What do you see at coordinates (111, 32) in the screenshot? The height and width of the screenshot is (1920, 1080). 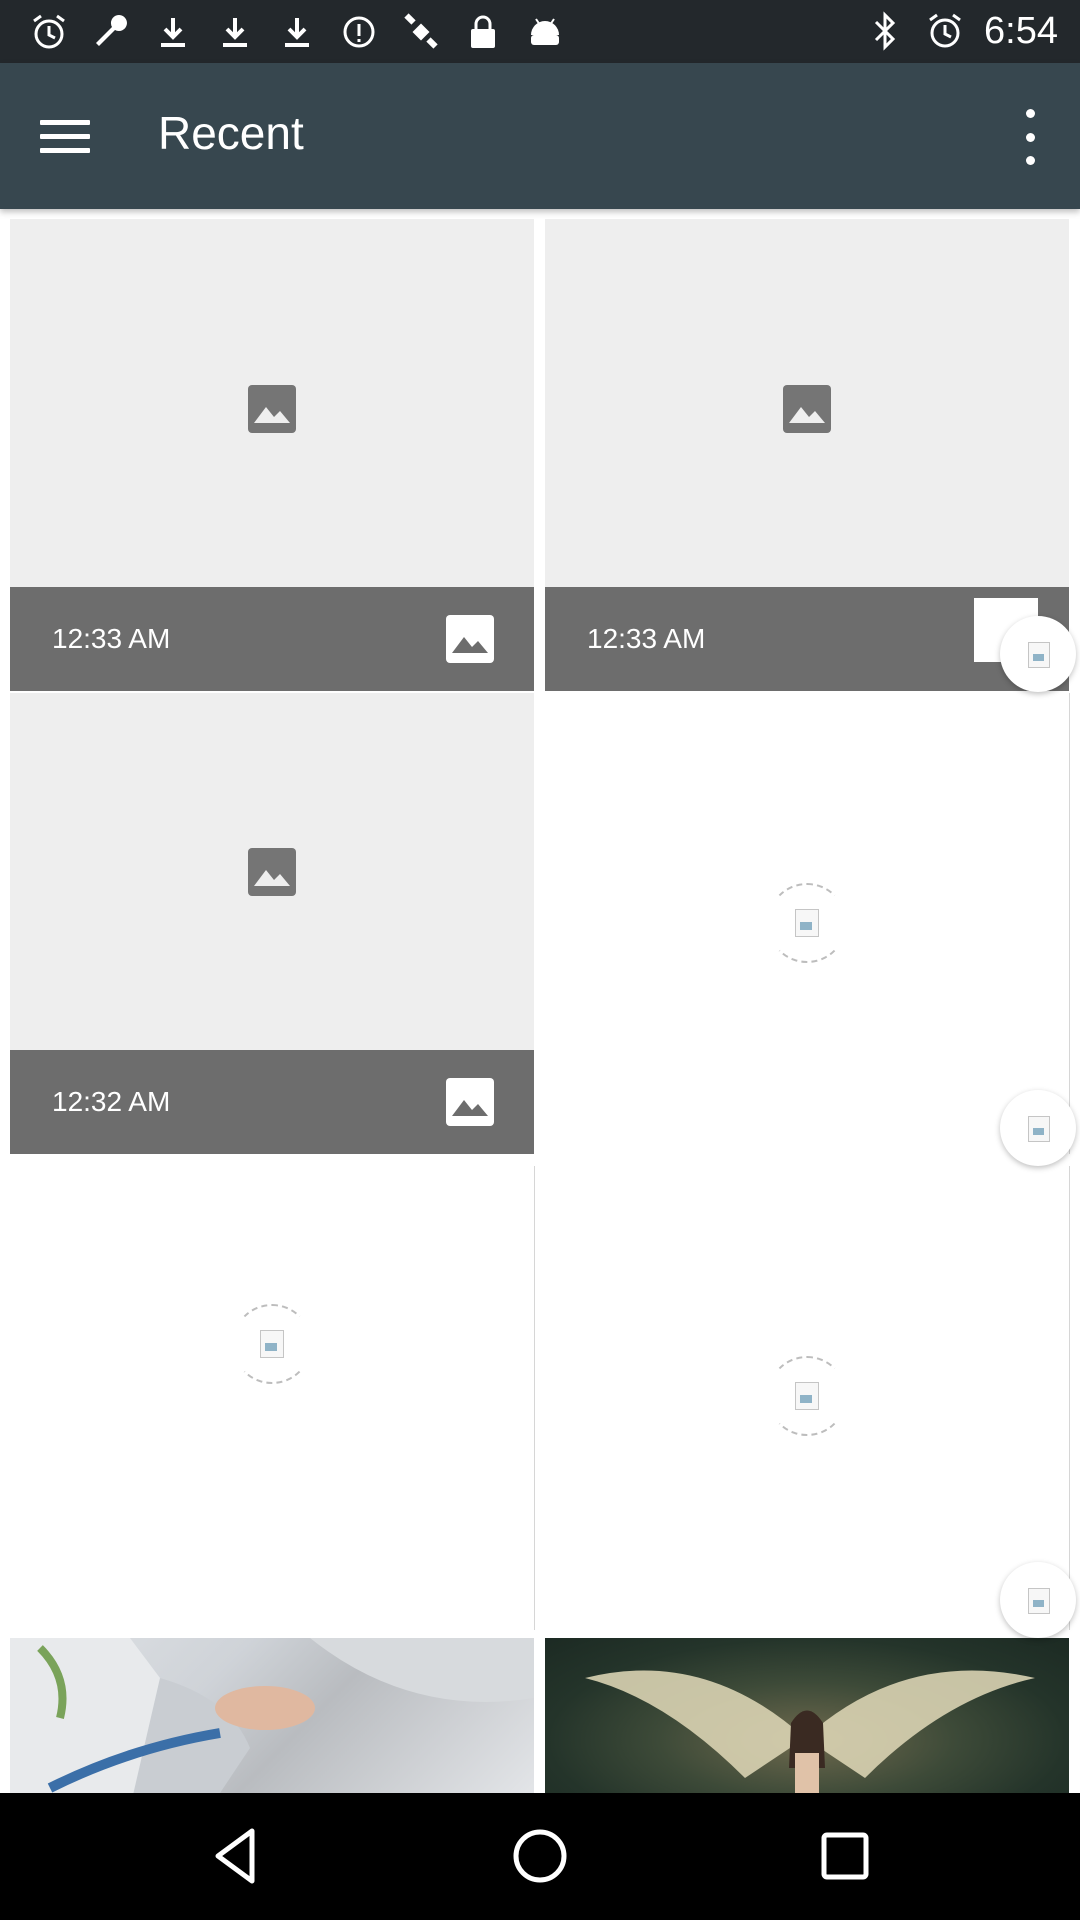 I see `wrench-icon` at bounding box center [111, 32].